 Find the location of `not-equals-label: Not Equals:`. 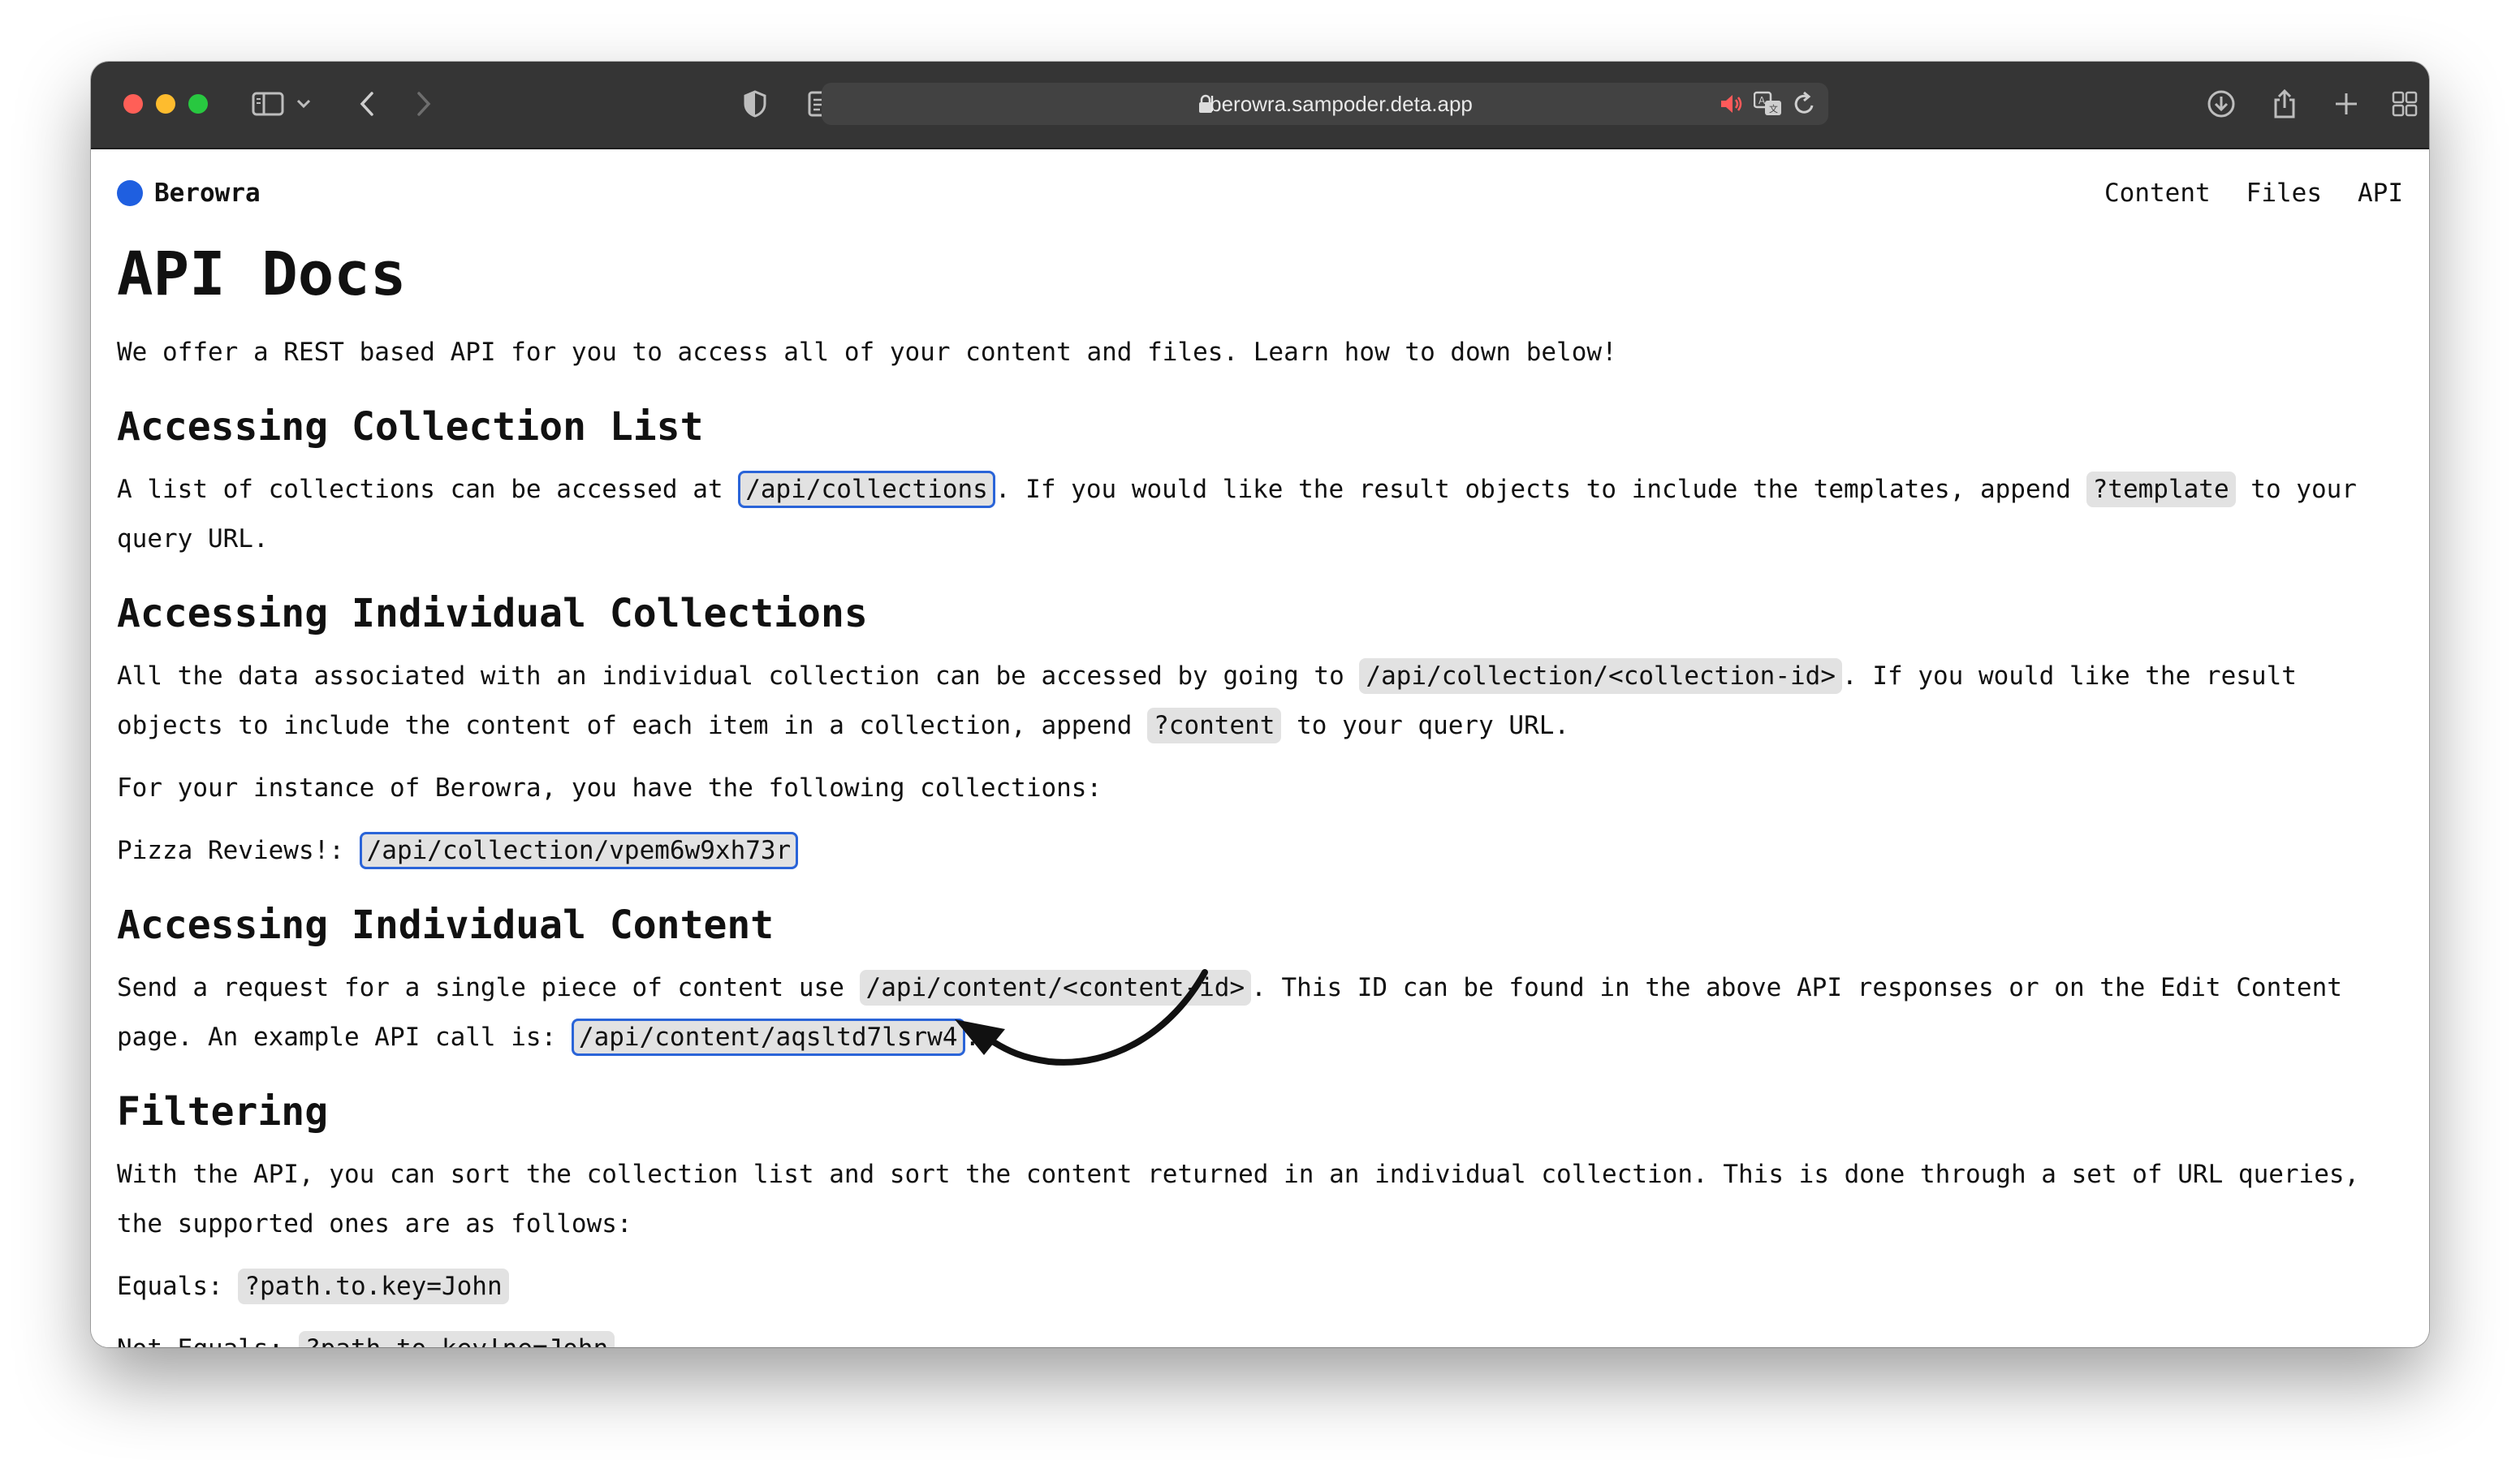

not-equals-label: Not Equals: is located at coordinates (200, 1340).